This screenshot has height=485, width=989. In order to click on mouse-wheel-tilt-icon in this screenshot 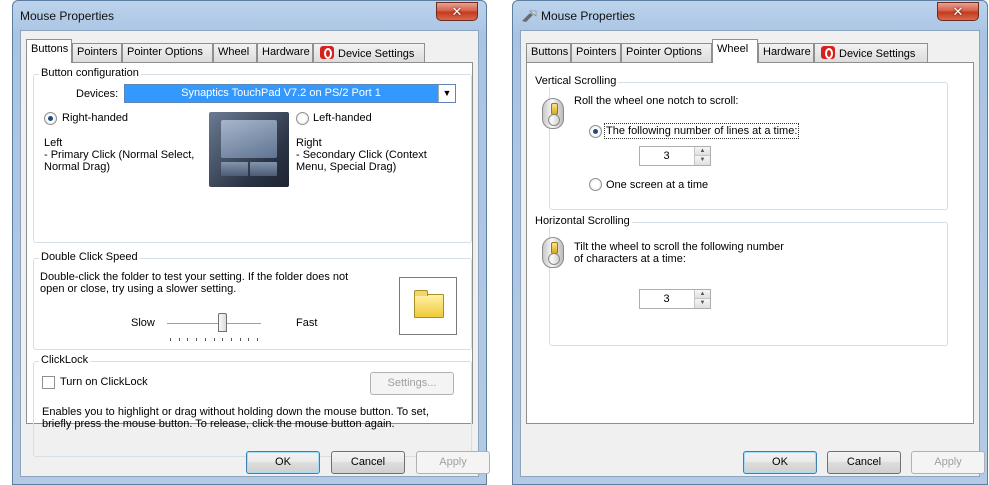, I will do `click(553, 252)`.